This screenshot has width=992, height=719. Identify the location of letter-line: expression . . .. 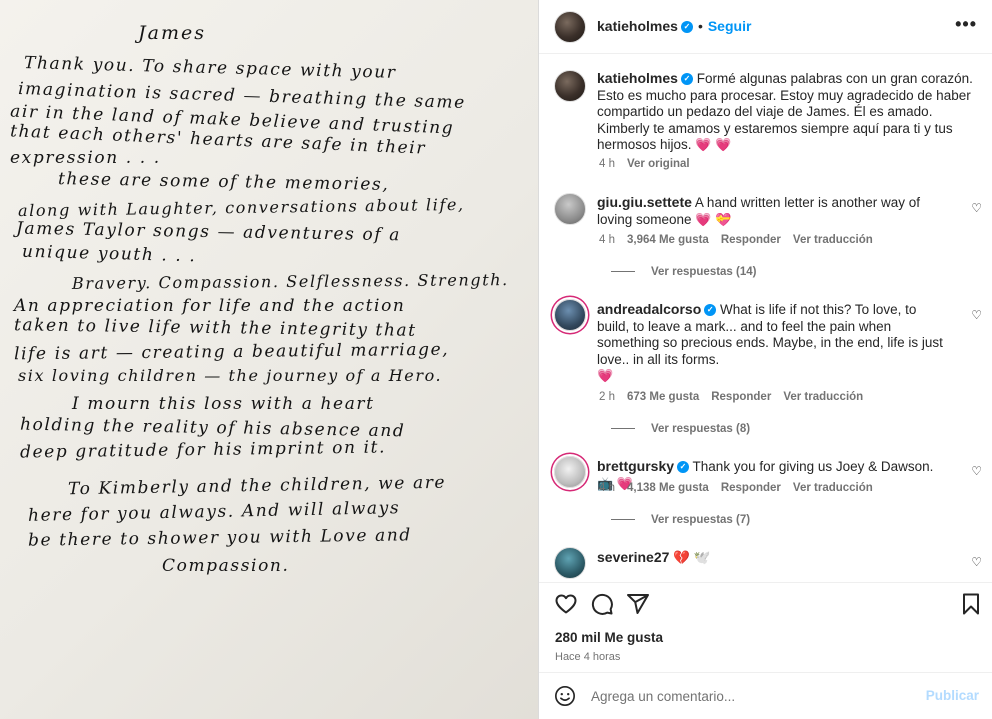
(85, 158).